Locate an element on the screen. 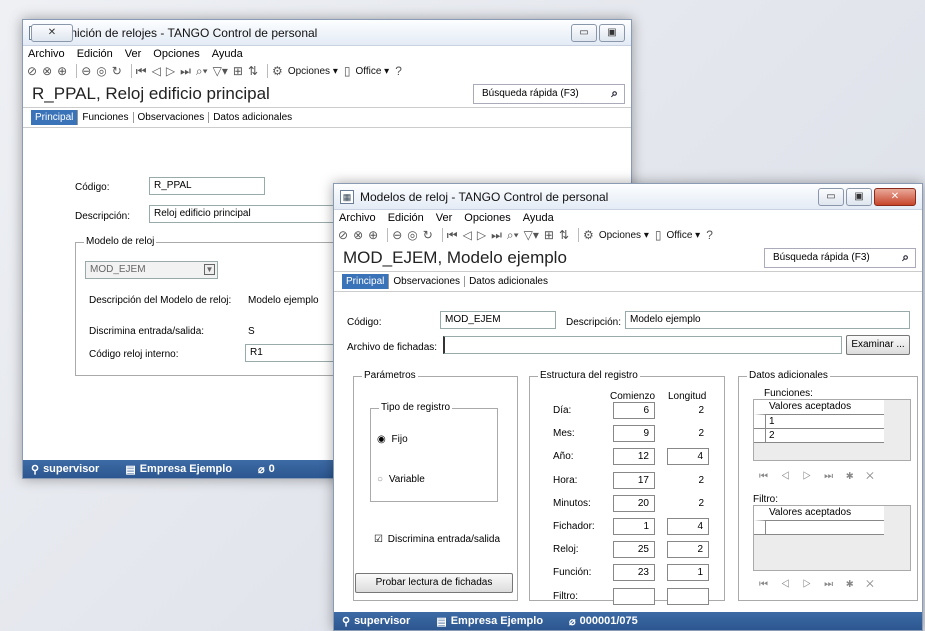 This screenshot has height=631, width=925. funcion-value: 2 is located at coordinates (825, 436).